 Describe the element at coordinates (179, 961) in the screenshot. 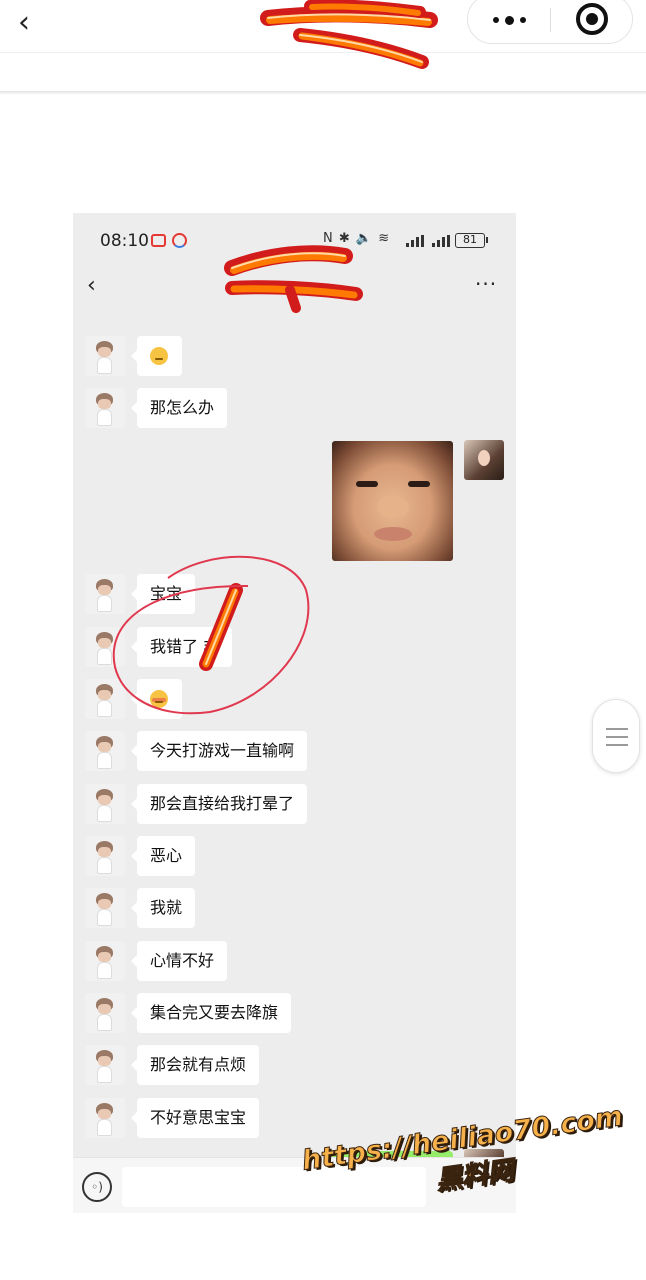

I see `message-bubble: 心情不好` at that location.